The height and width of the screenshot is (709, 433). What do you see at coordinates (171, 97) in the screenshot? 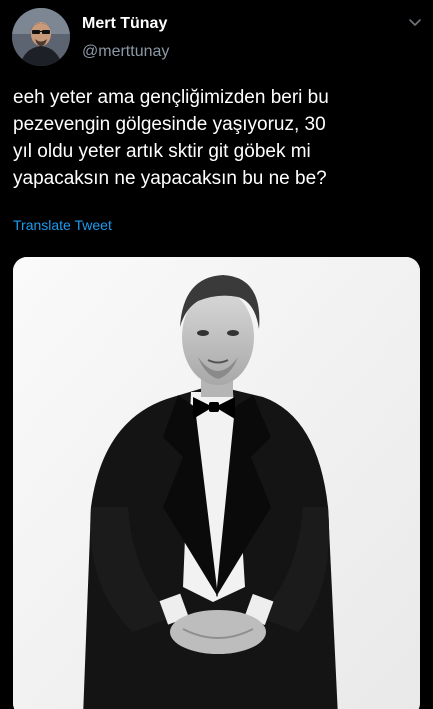
I see `tweet-text-line: eeh yeter ama gençliğimizden beri bu` at bounding box center [171, 97].